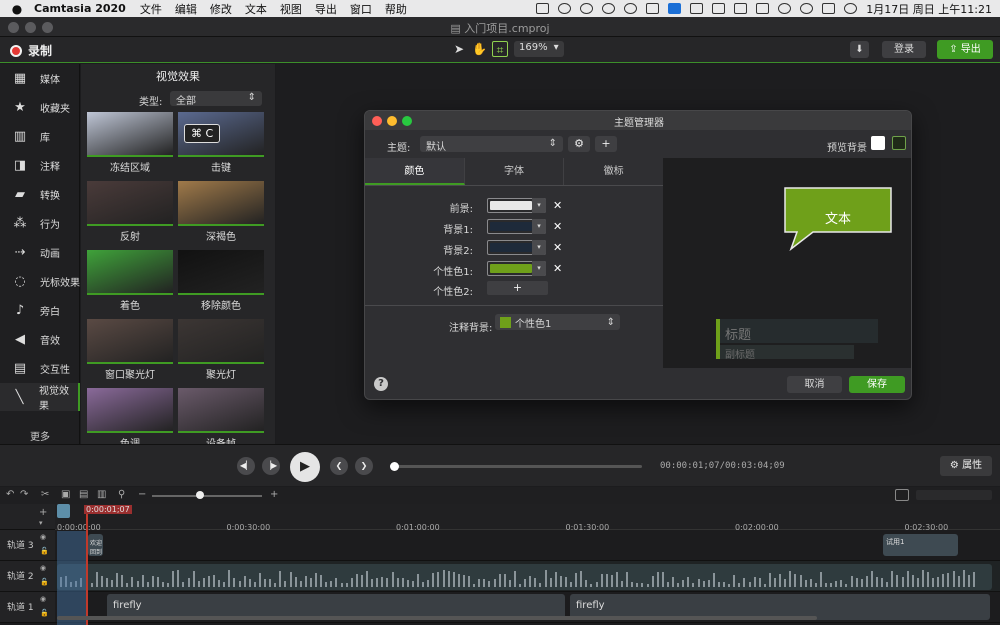  Describe the element at coordinates (543, 8) in the screenshot. I see `tray-app-icon` at that location.